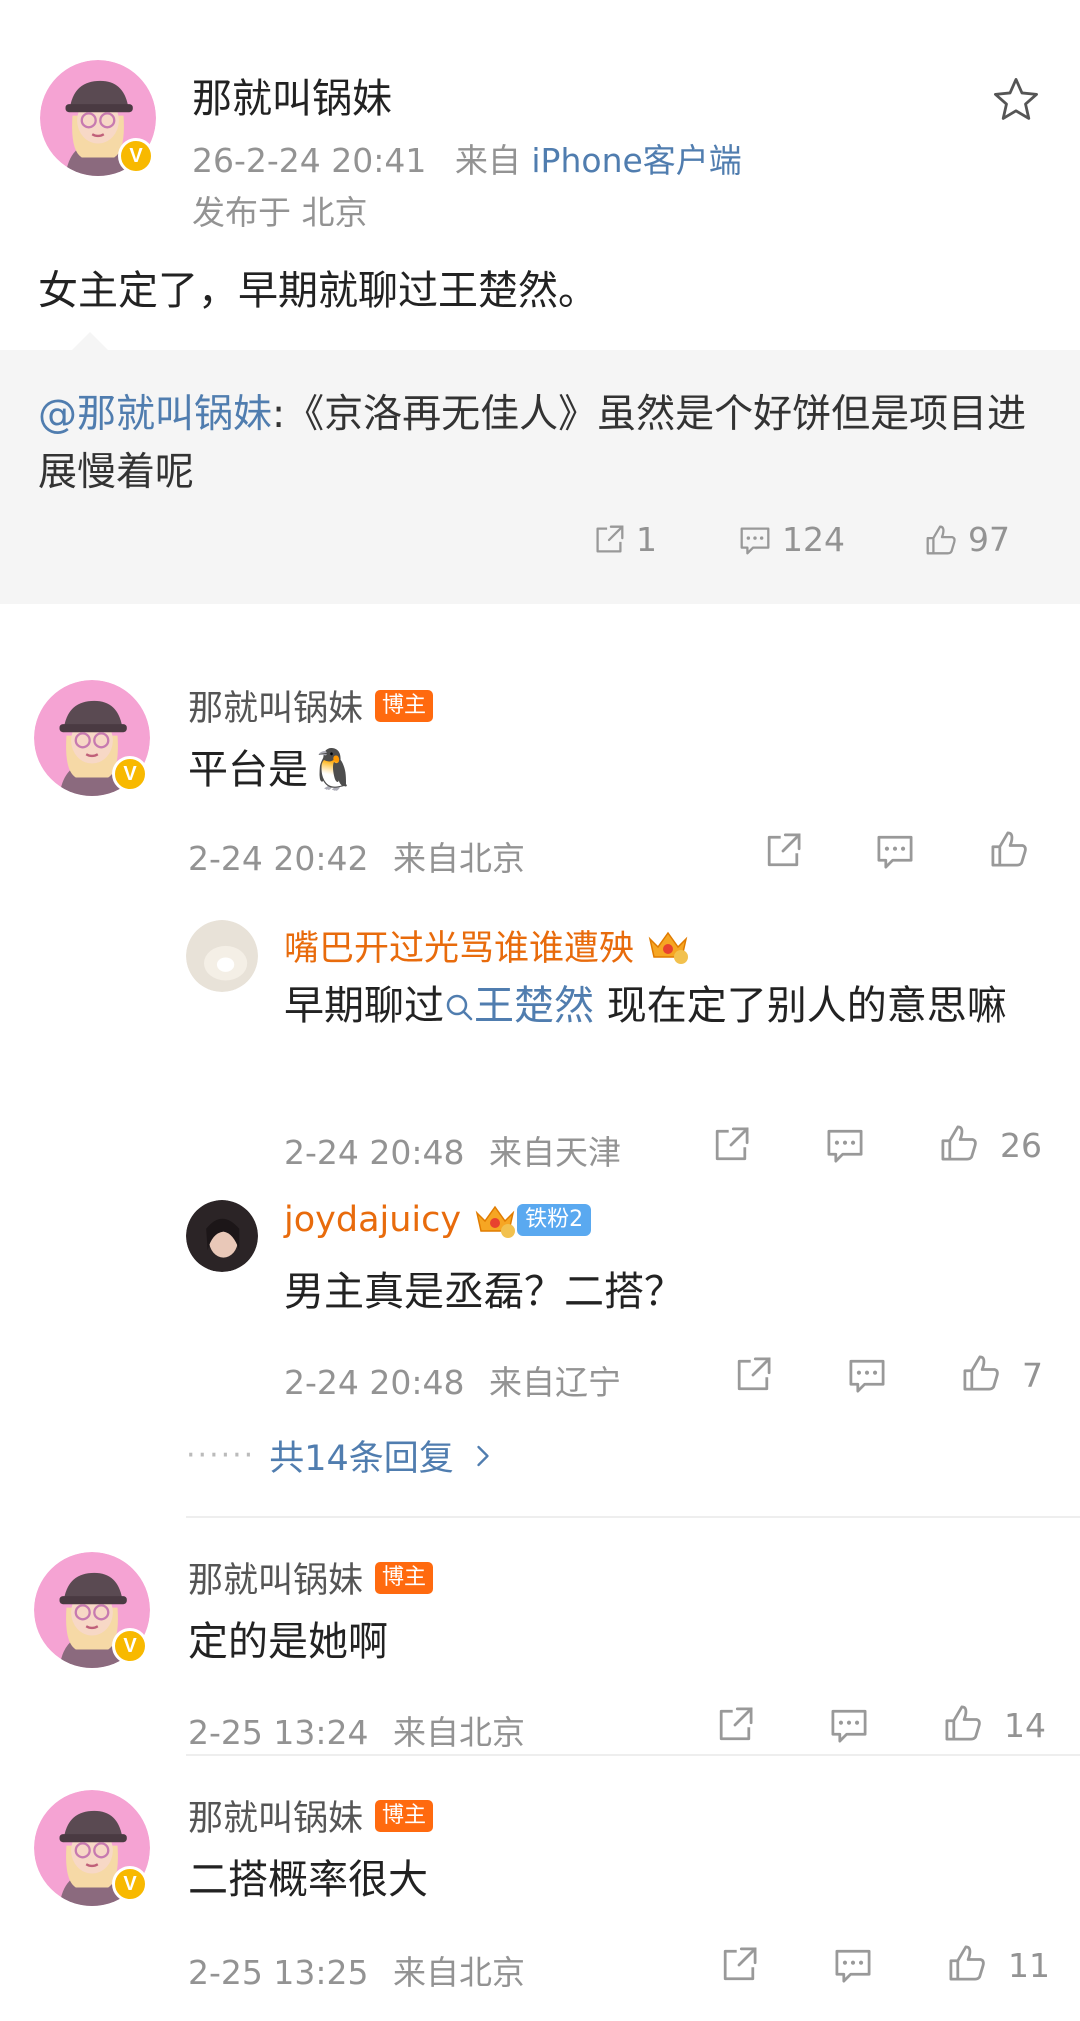 Image resolution: width=1080 pixels, height=2021 pixels. I want to click on post-source-client: iPhone客户端, so click(636, 160).